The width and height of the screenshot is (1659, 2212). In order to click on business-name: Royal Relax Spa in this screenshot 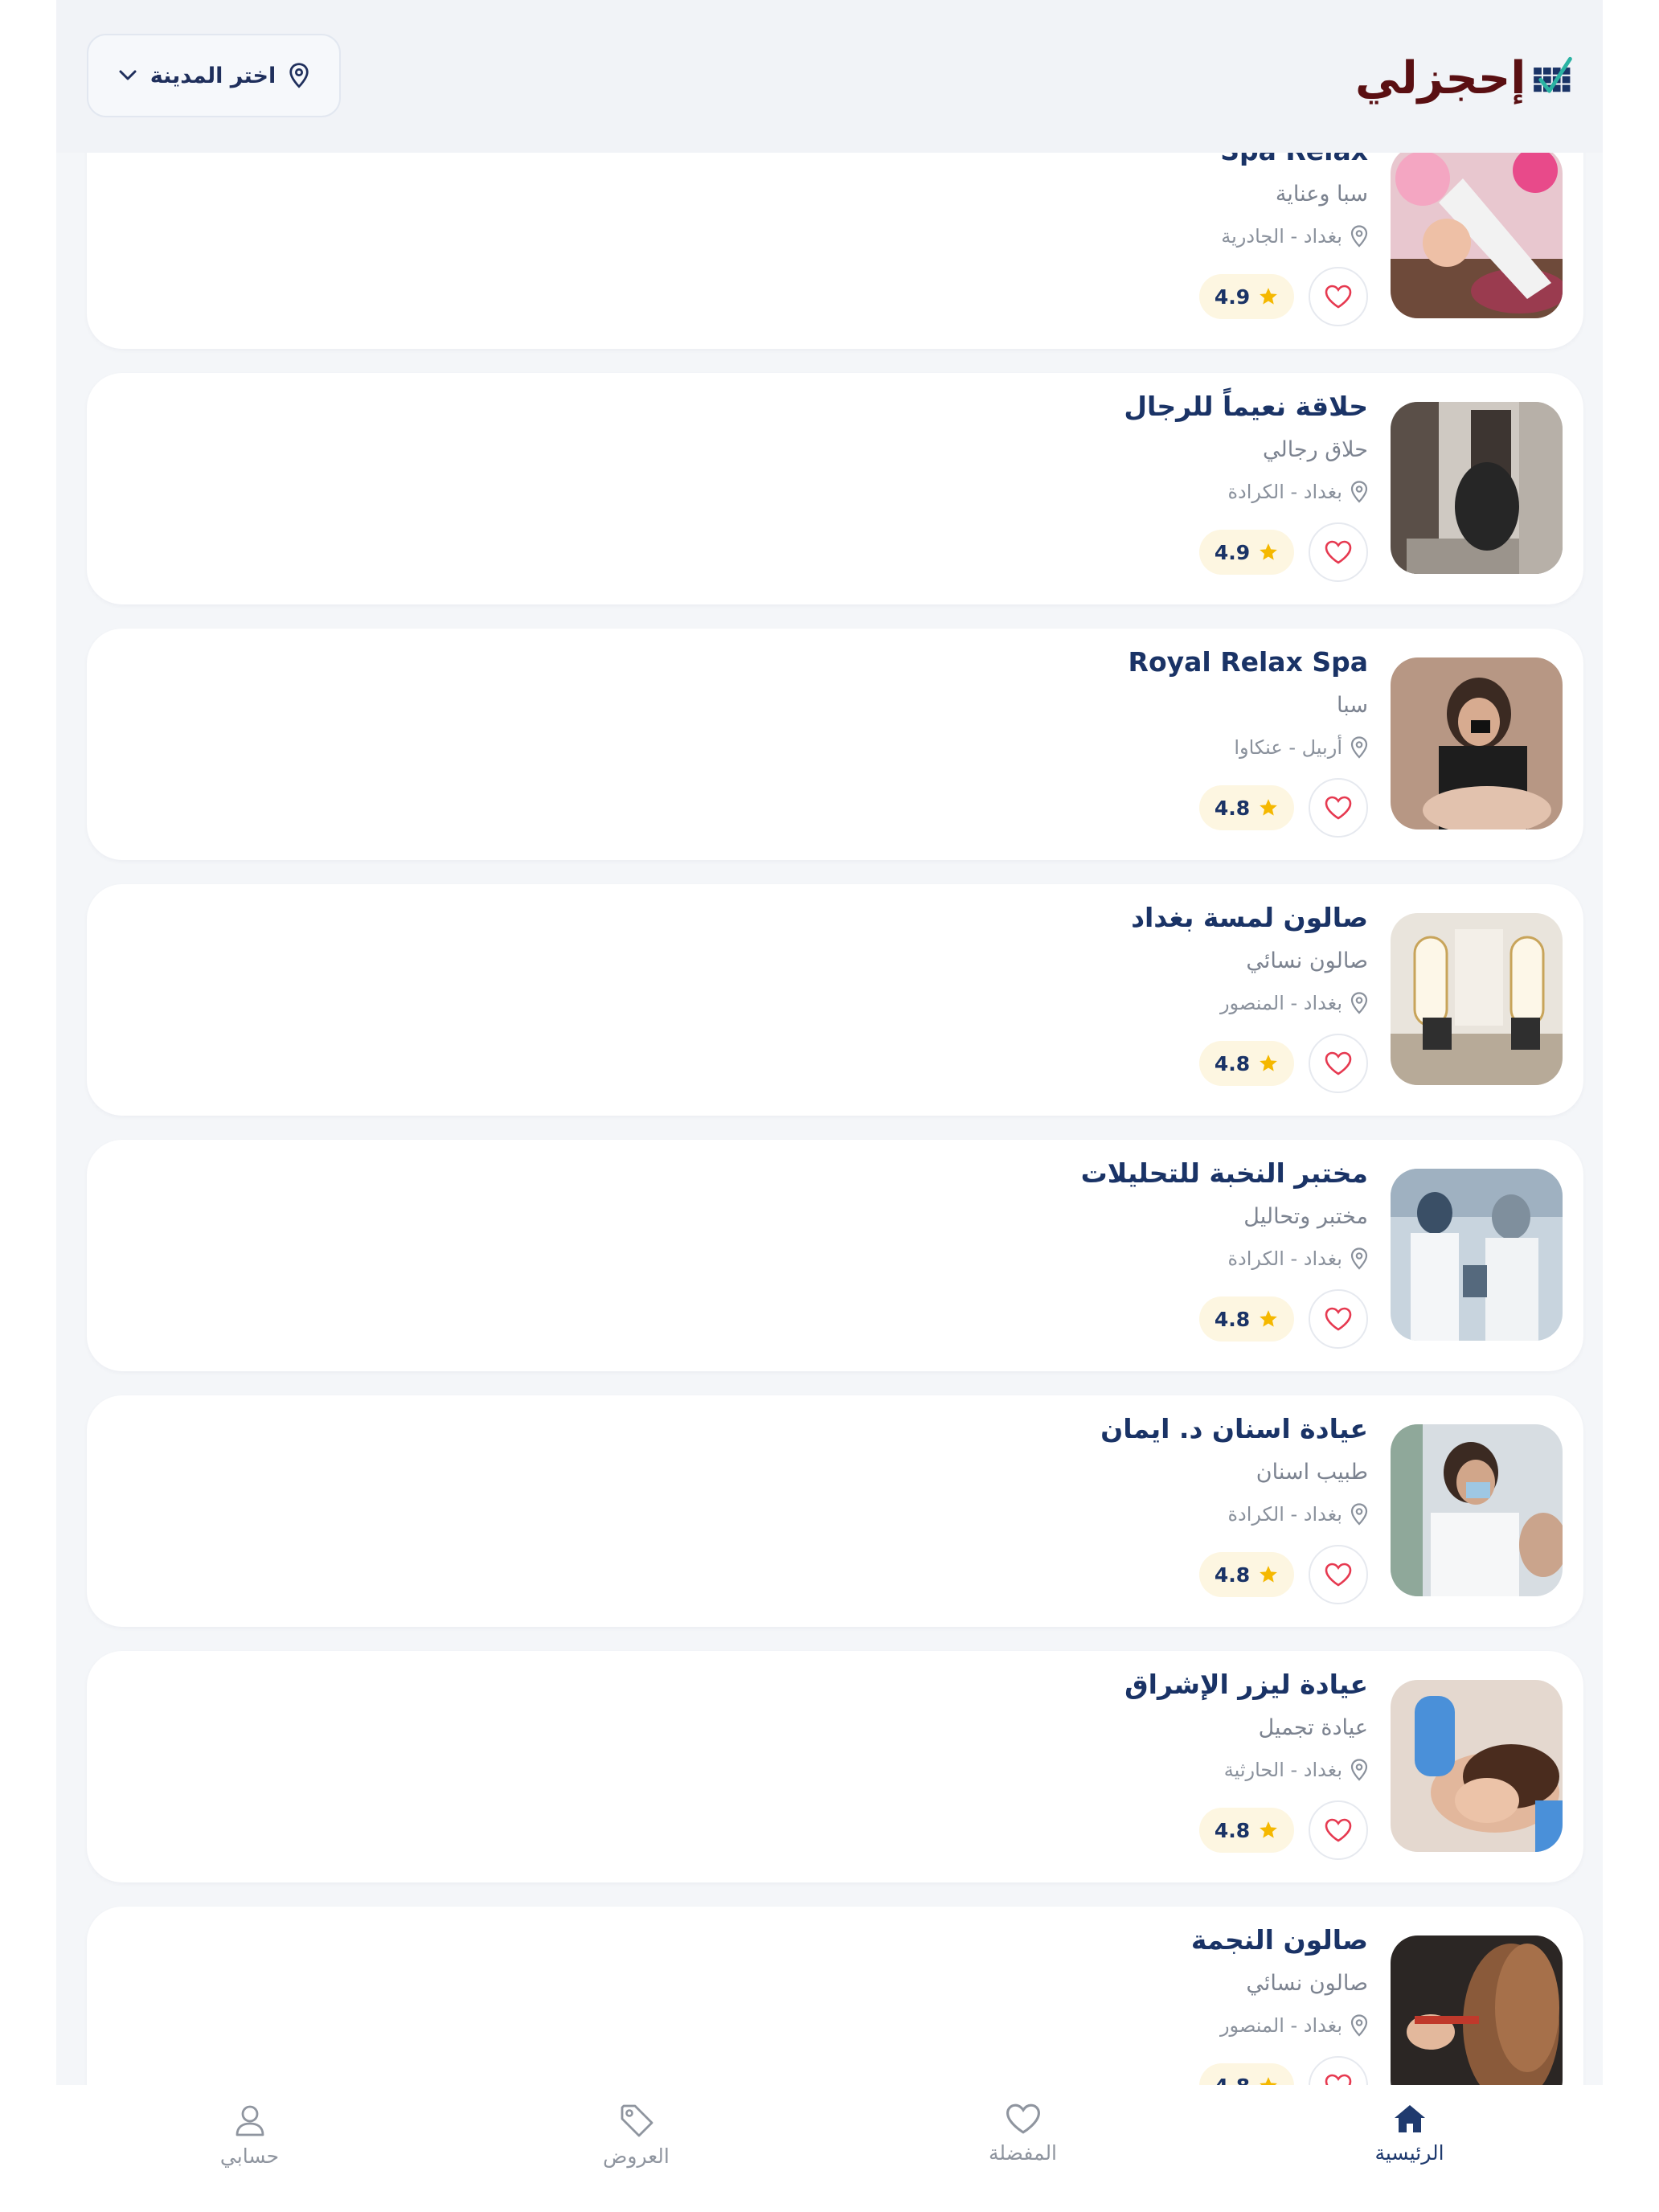, I will do `click(1248, 662)`.